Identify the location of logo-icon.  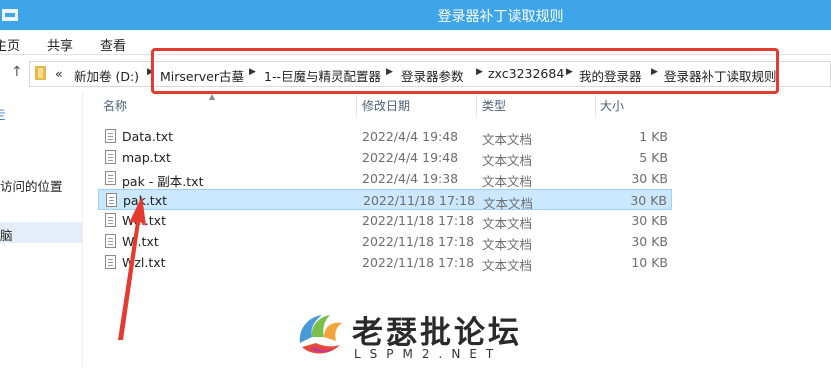
(320, 336).